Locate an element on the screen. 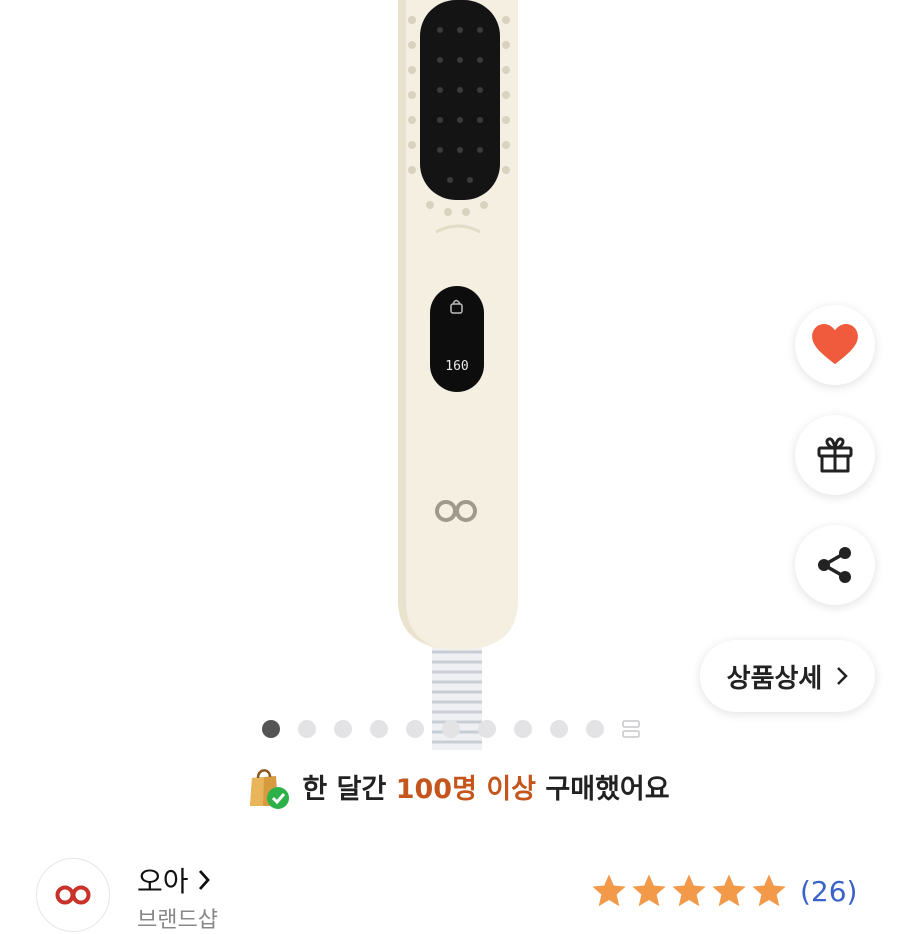  rating-summary: (26) is located at coordinates (723, 891).